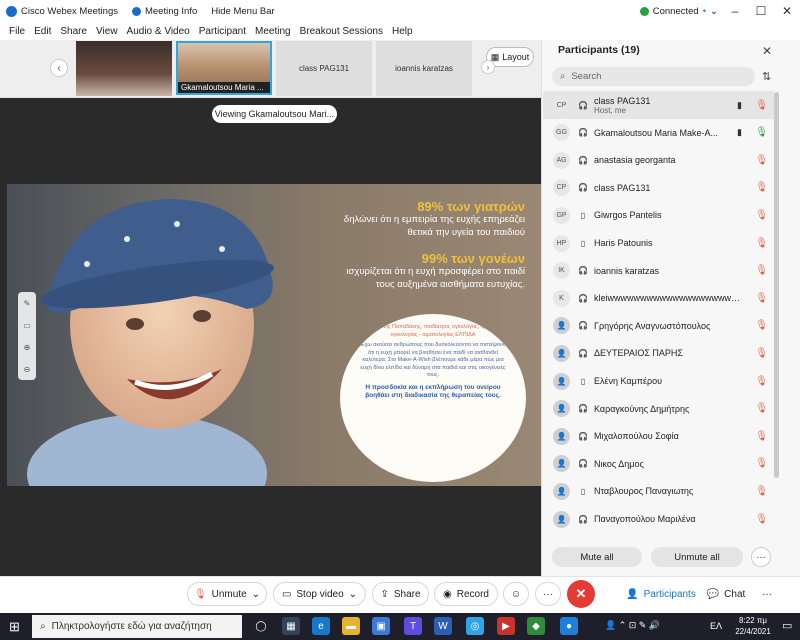 The height and width of the screenshot is (640, 800). I want to click on share-button: ⇪ Share, so click(400, 594).